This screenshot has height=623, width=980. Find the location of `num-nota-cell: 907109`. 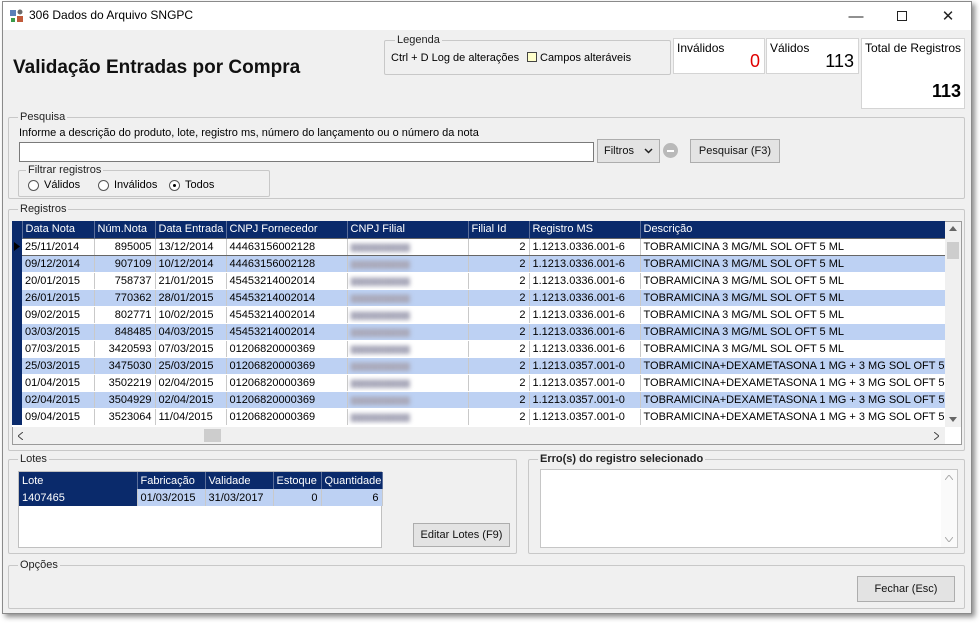

num-nota-cell: 907109 is located at coordinates (125, 264).